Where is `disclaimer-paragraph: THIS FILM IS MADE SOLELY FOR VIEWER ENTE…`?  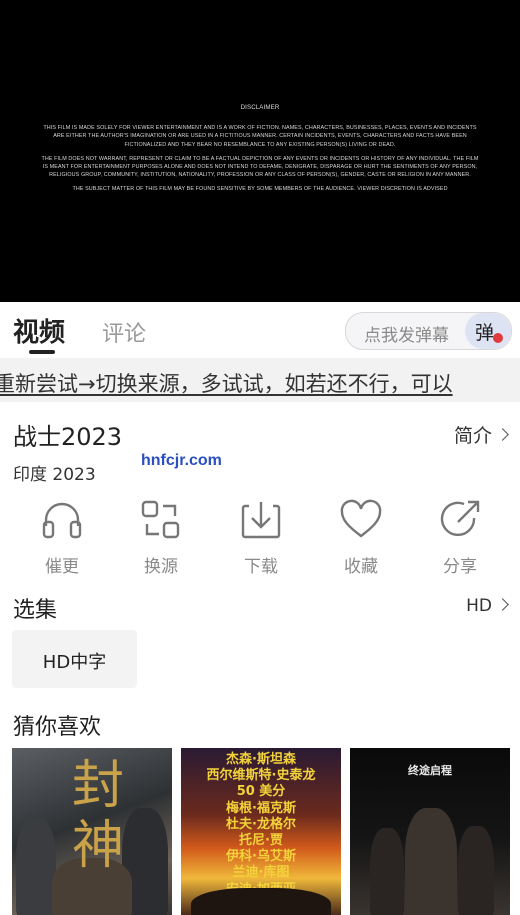 disclaimer-paragraph: THIS FILM IS MADE SOLELY FOR VIEWER ENTE… is located at coordinates (260, 136).